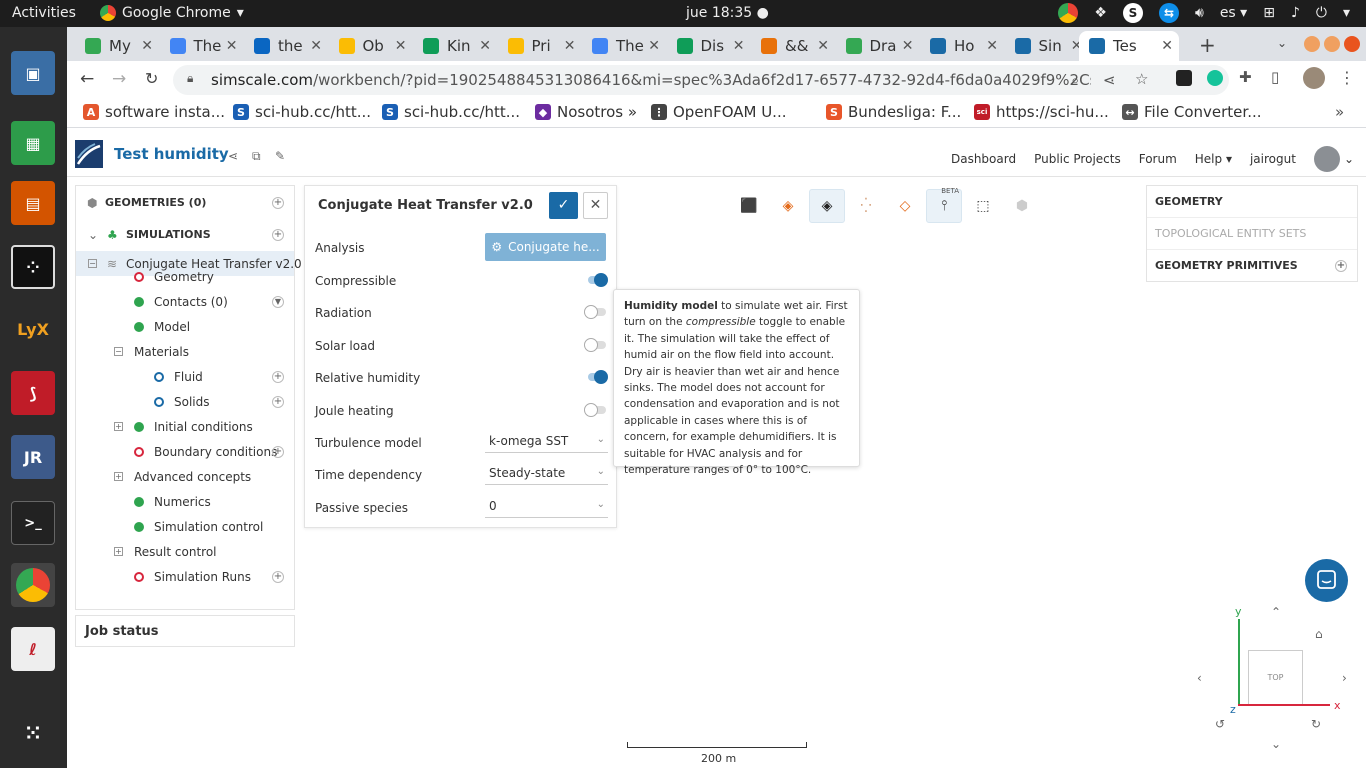 The height and width of the screenshot is (768, 1366). I want to click on dropbox-icon: ❖, so click(1100, 13).